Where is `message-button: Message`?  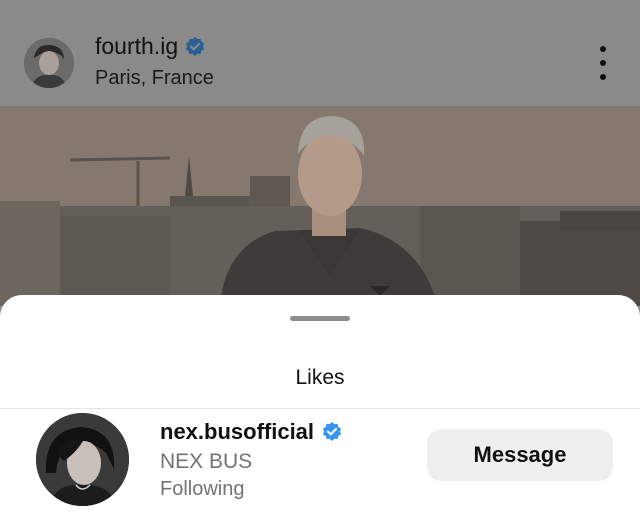 message-button: Message is located at coordinates (520, 455).